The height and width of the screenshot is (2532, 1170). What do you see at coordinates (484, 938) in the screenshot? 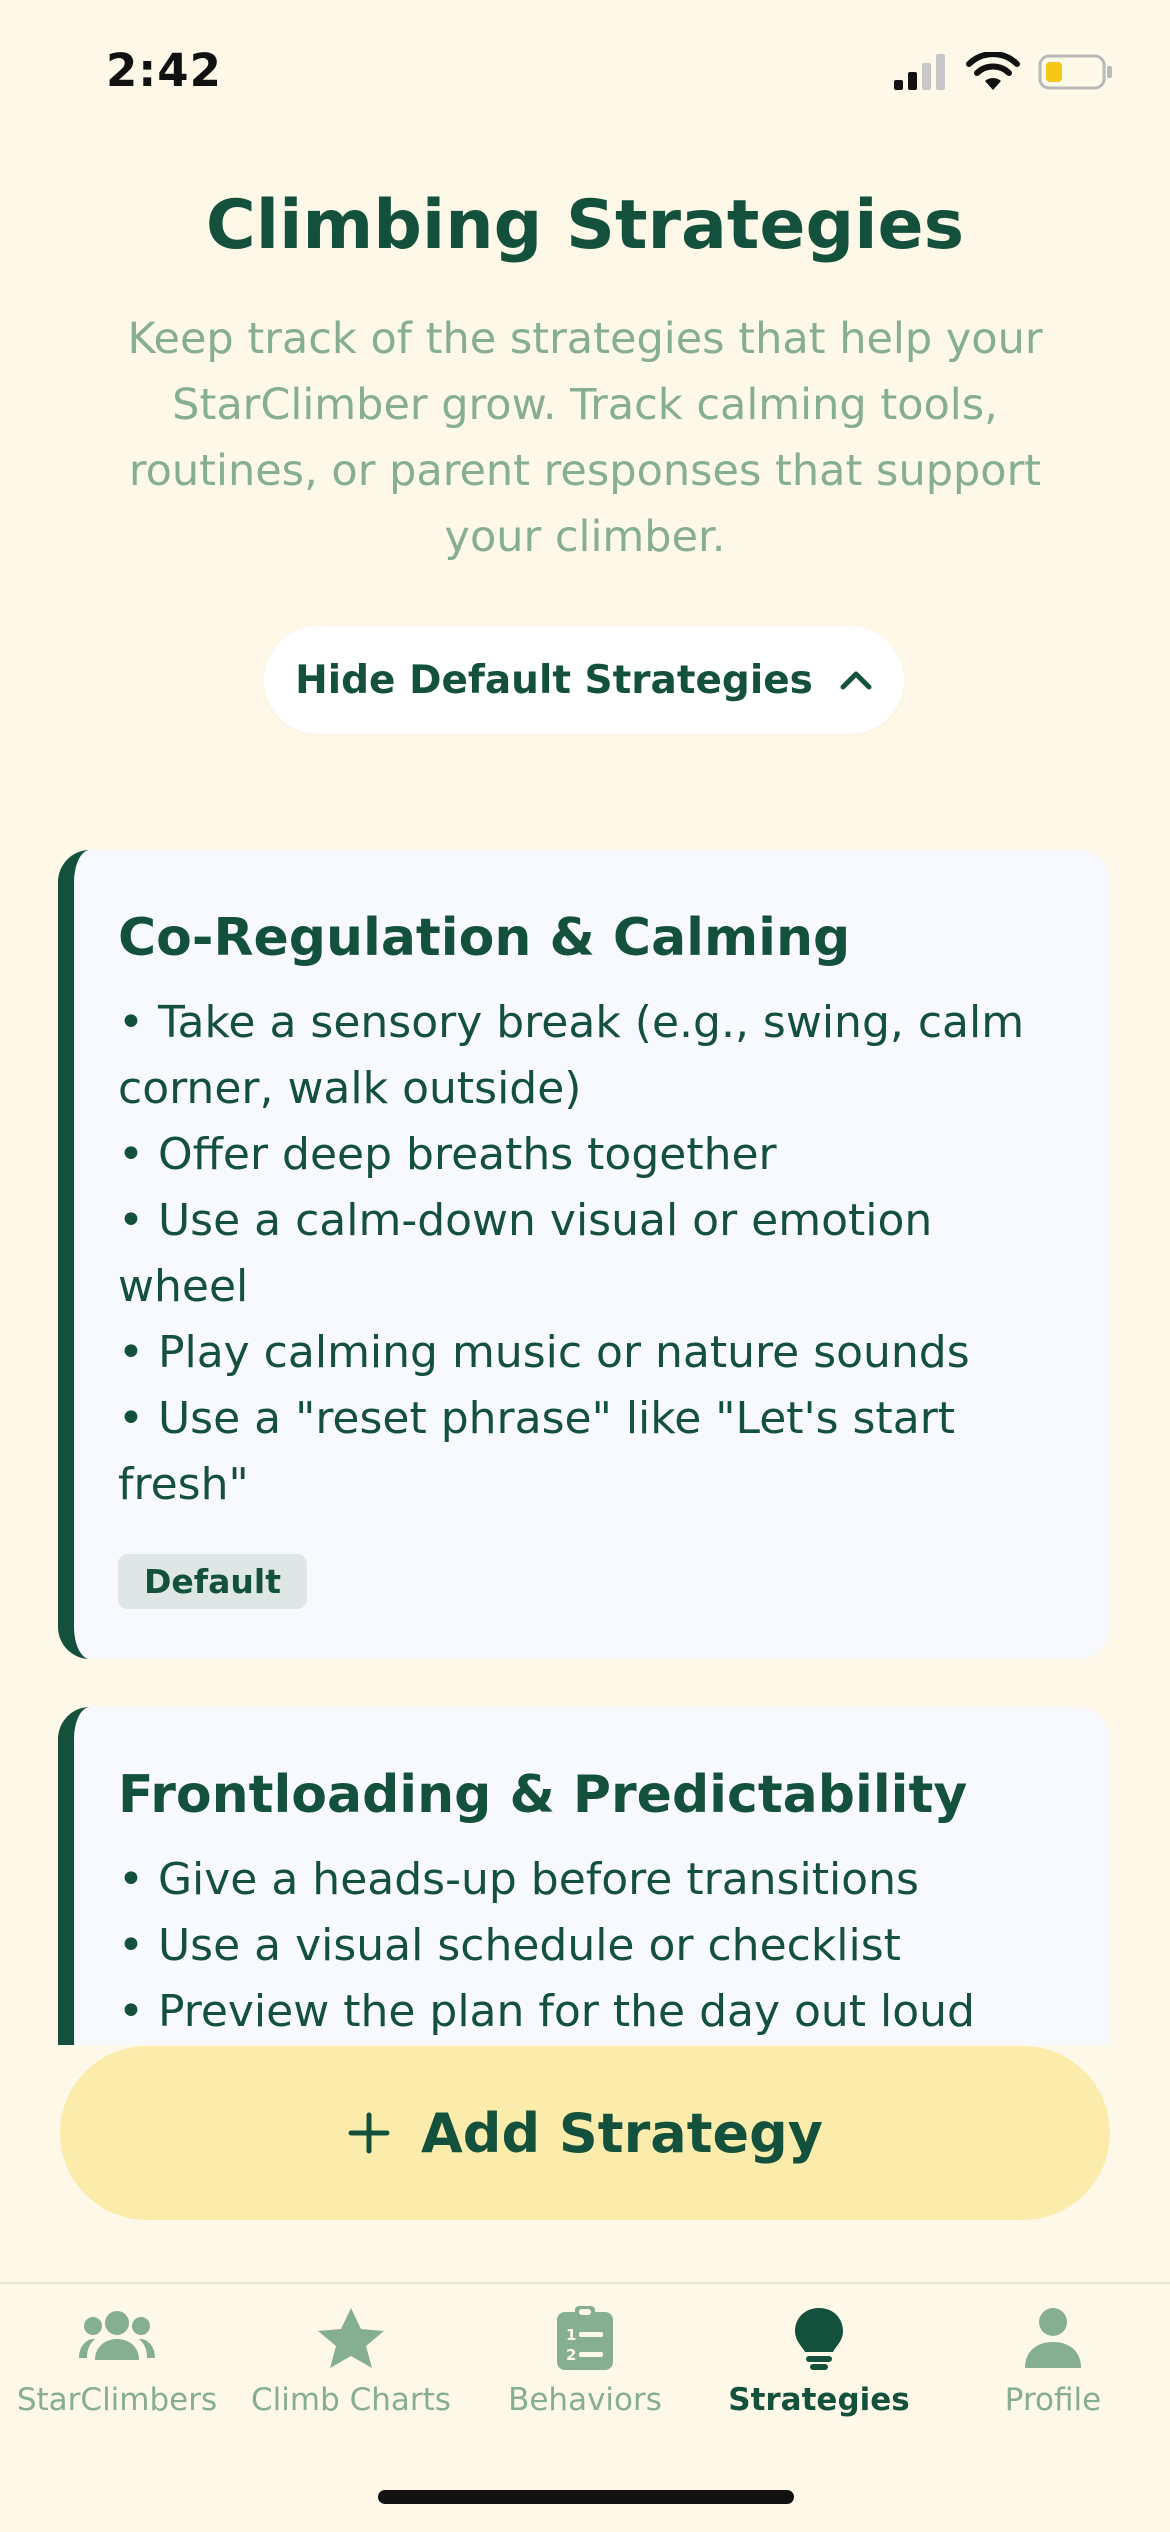
I see `strategy-title: Co-Regulation & Calming` at bounding box center [484, 938].